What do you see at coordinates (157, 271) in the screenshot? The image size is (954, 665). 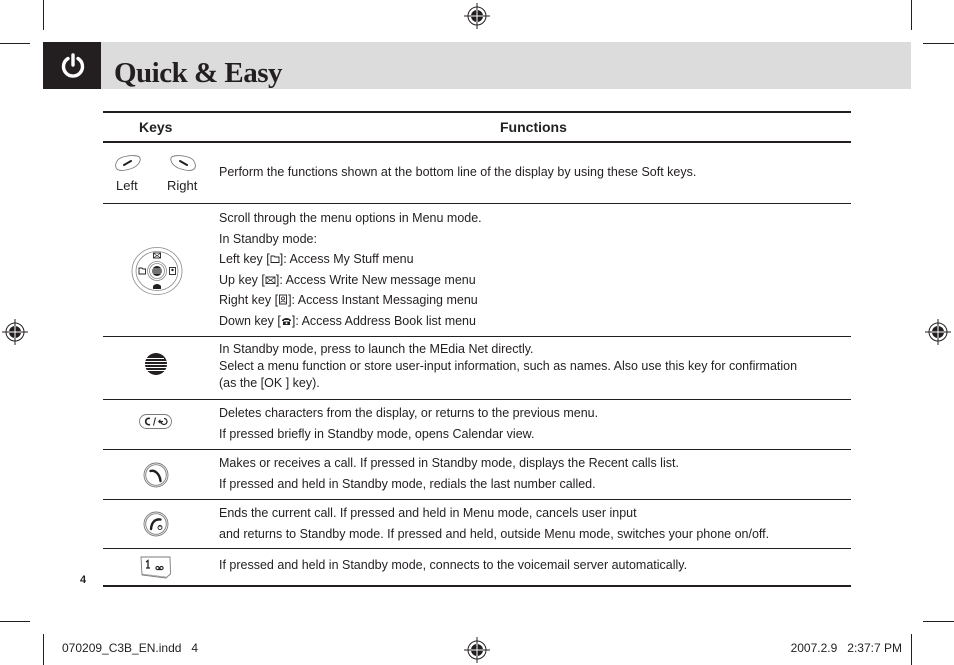 I see `navigation-key-icon` at bounding box center [157, 271].